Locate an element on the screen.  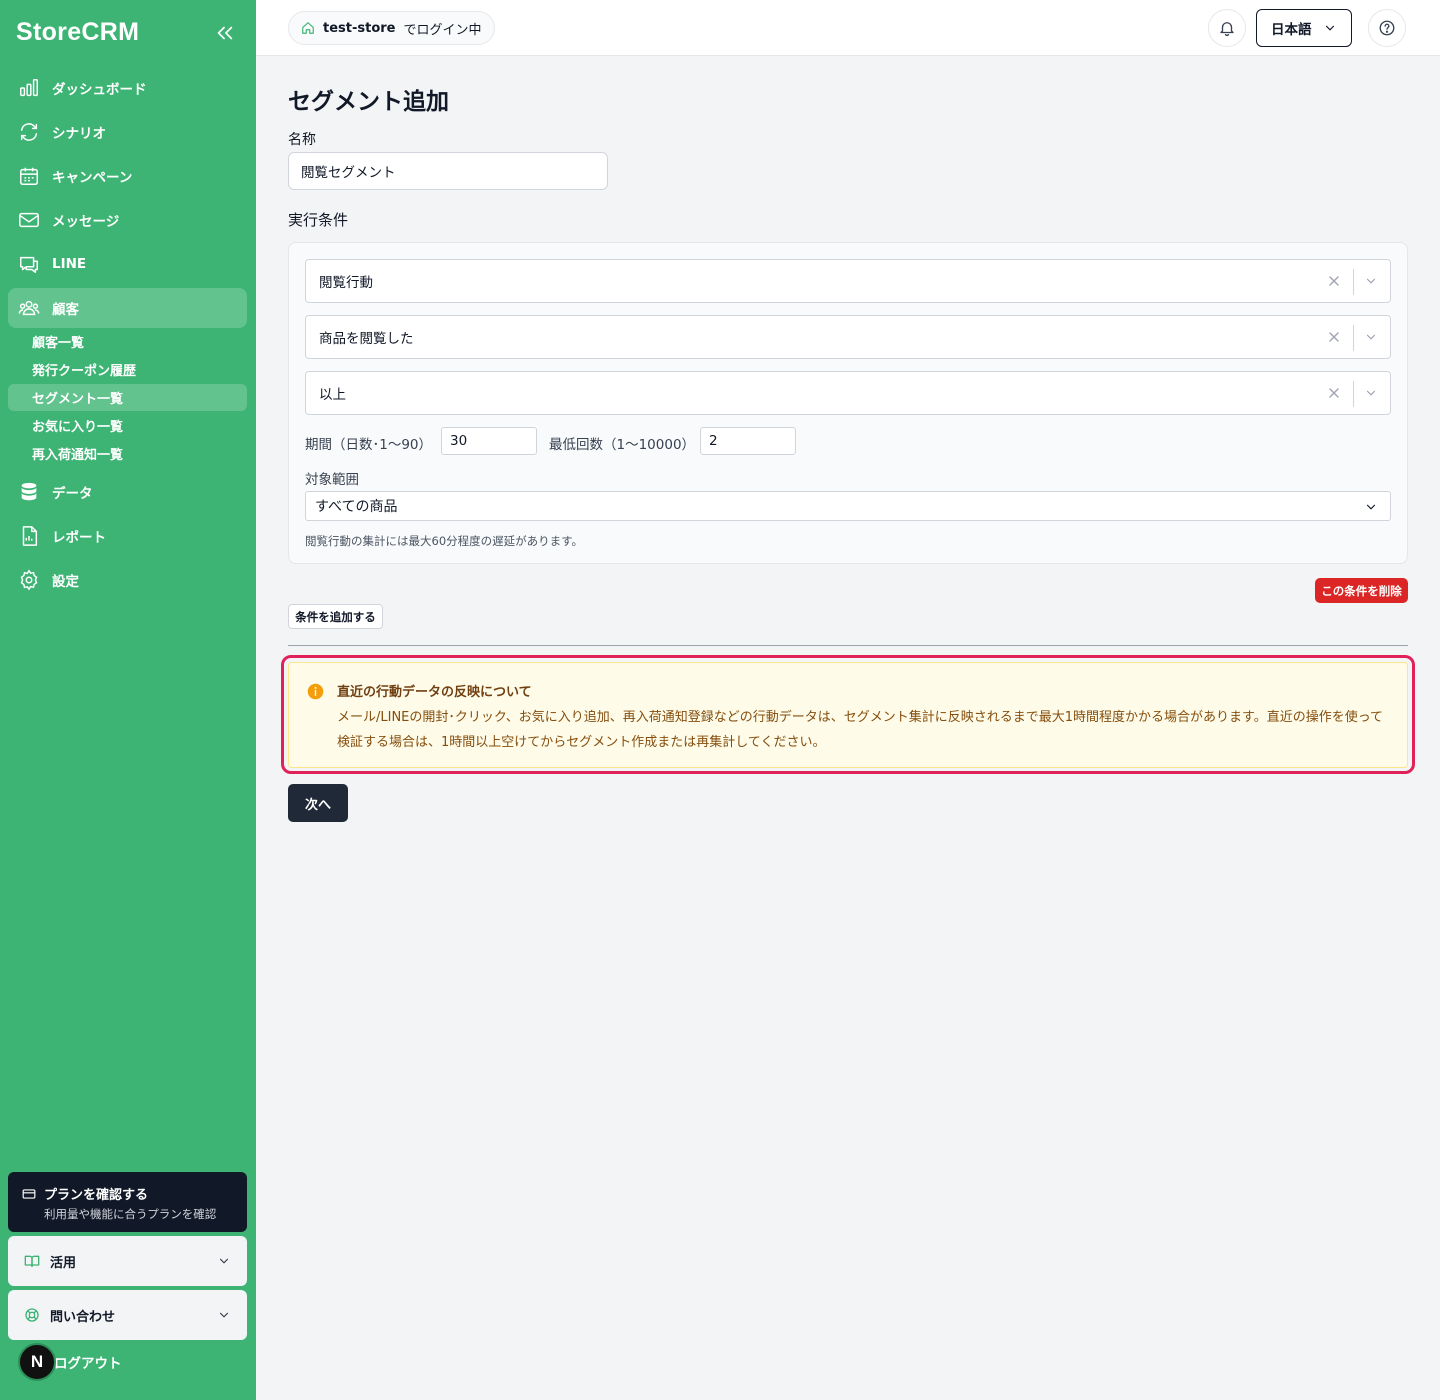
sidebar-subitem-restock: 再入荷通知一覧 is located at coordinates (127, 453).